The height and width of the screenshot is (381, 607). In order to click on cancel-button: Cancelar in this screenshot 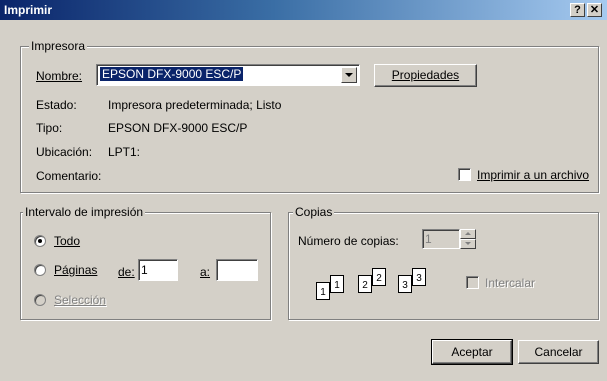, I will do `click(558, 352)`.